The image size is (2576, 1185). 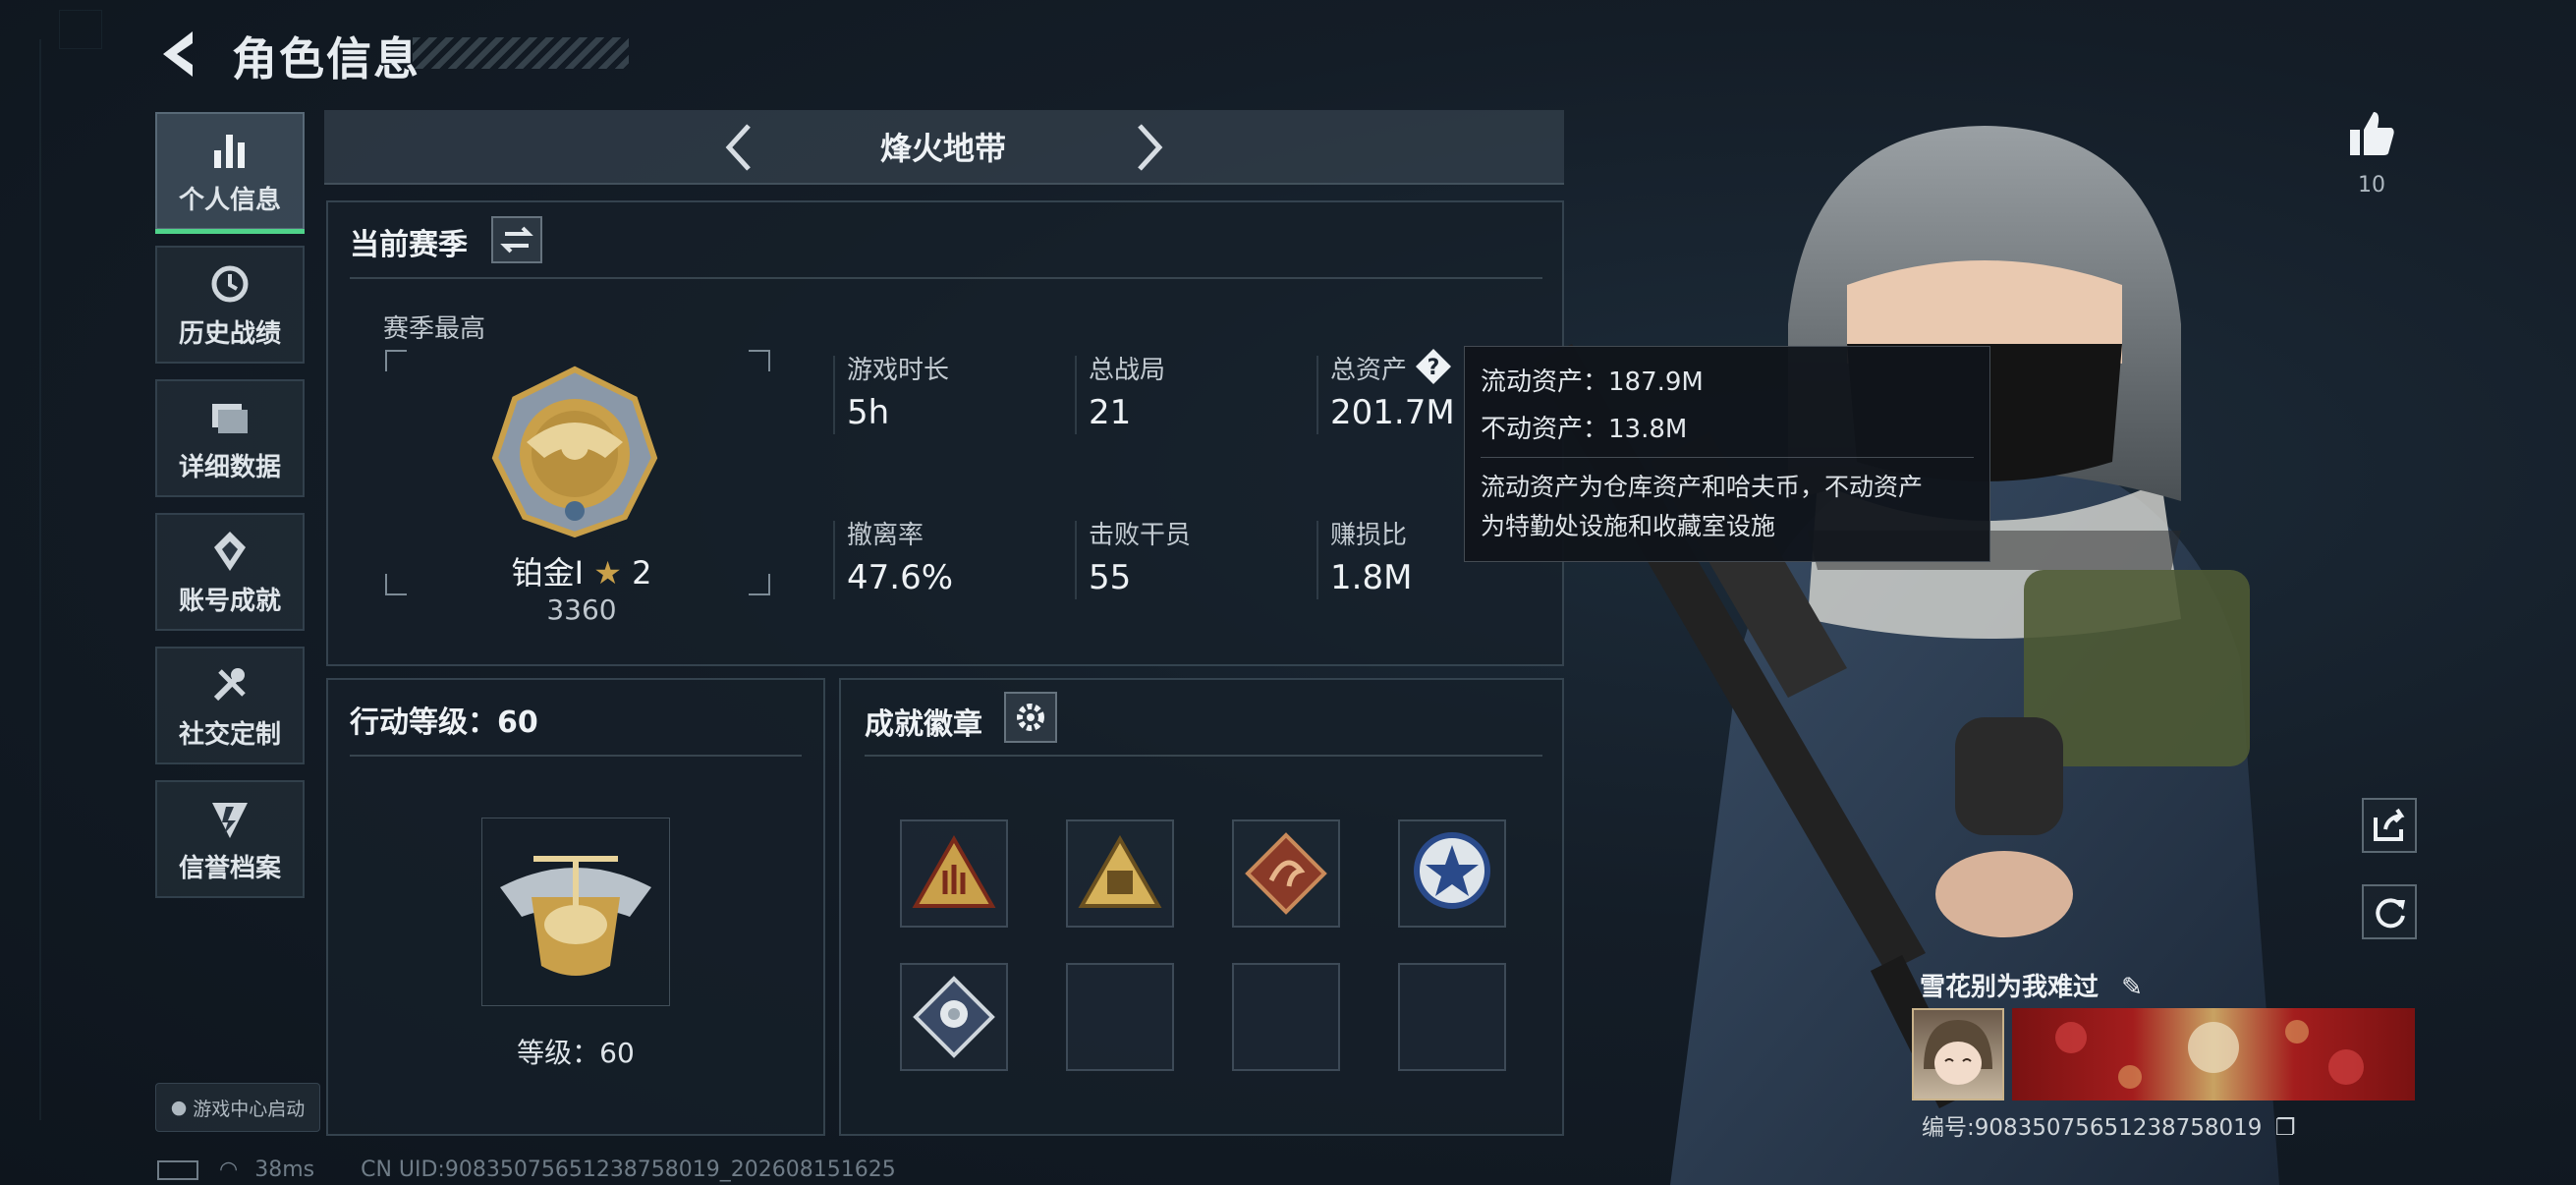 I want to click on chevron-left-icon, so click(x=738, y=148).